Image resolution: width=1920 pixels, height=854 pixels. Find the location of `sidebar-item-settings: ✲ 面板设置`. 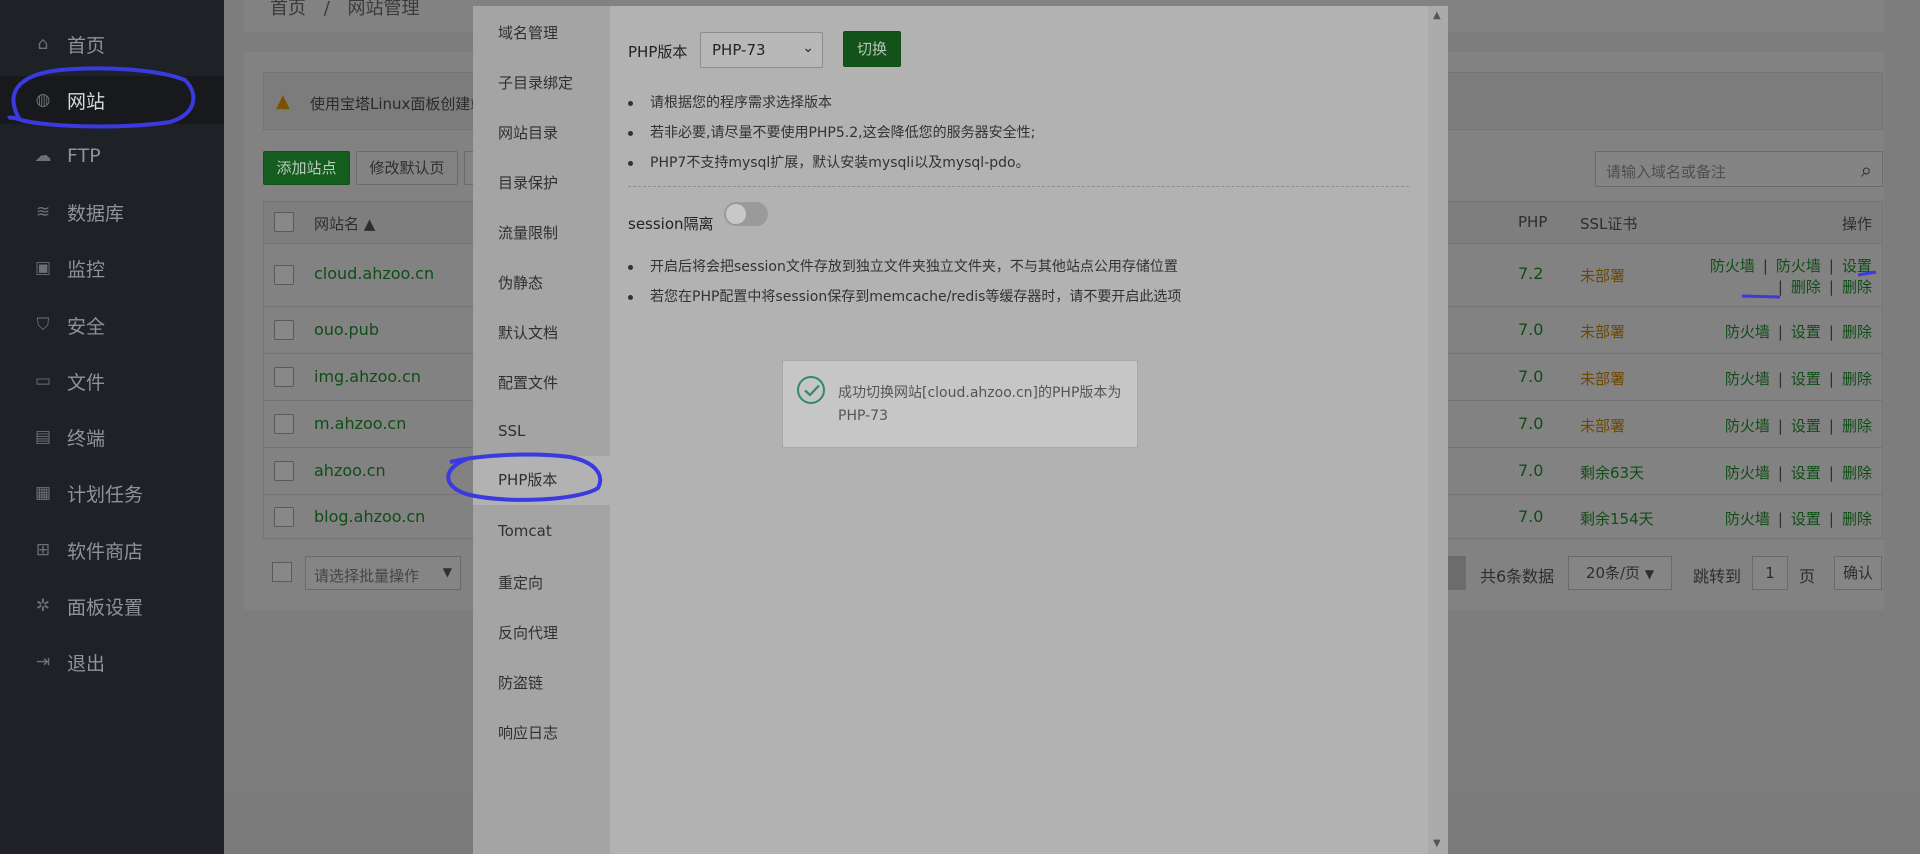

sidebar-item-settings: ✲ 面板设置 is located at coordinates (112, 606).